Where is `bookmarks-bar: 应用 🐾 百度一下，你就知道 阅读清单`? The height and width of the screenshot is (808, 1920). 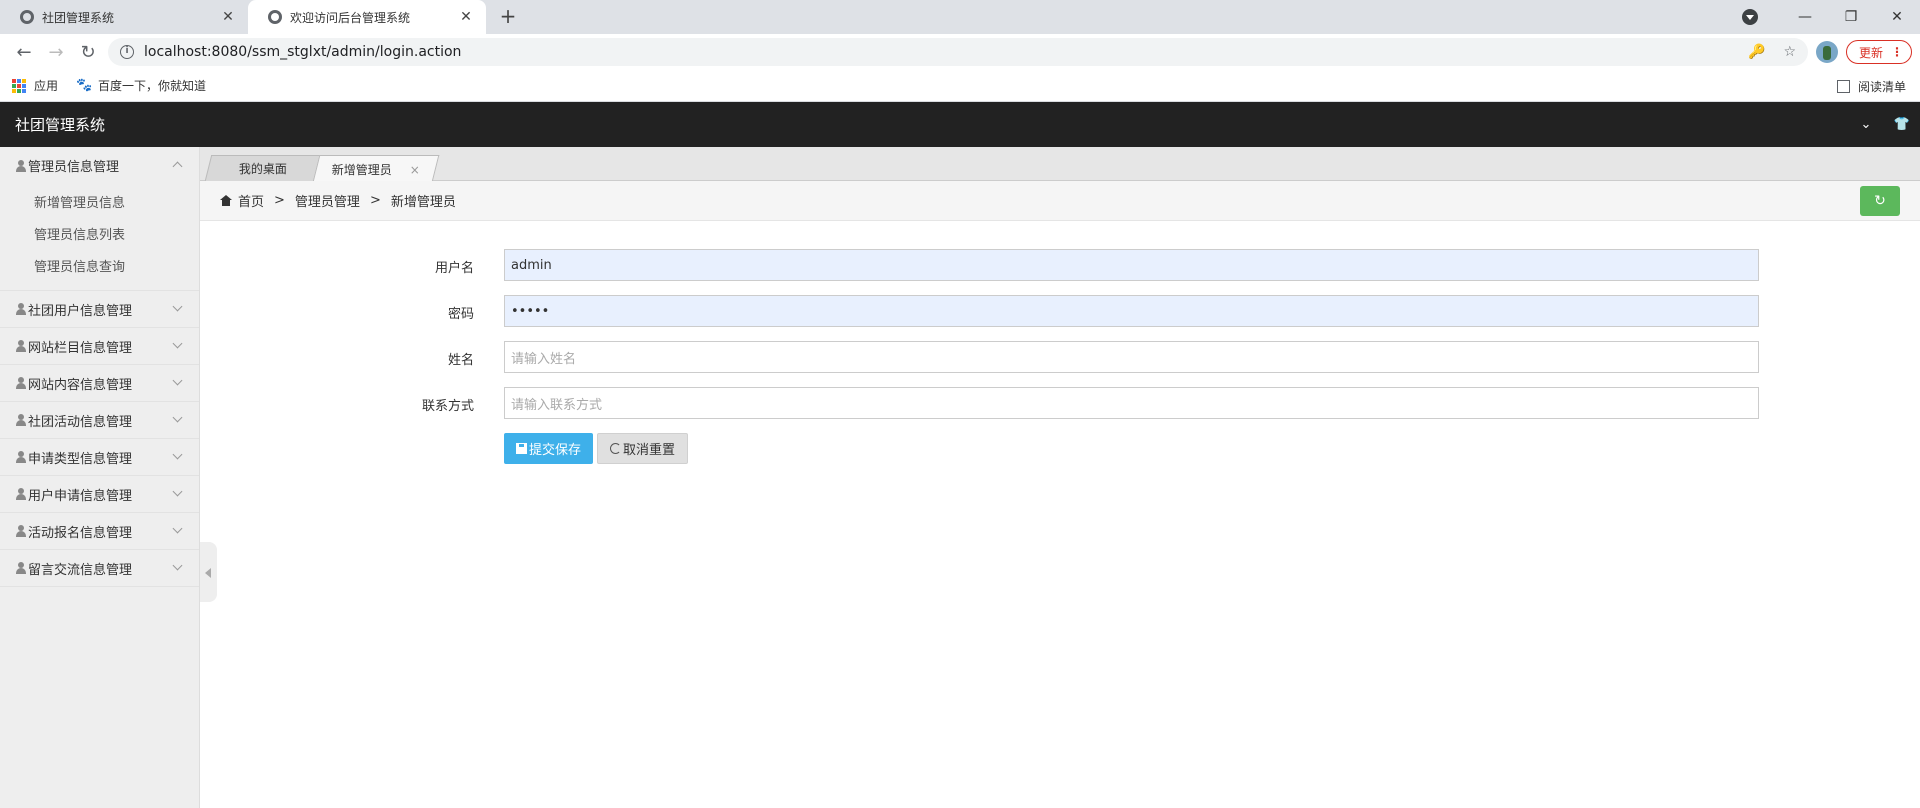
bookmarks-bar: 应用 🐾 百度一下，你就知道 阅读清单 is located at coordinates (960, 86).